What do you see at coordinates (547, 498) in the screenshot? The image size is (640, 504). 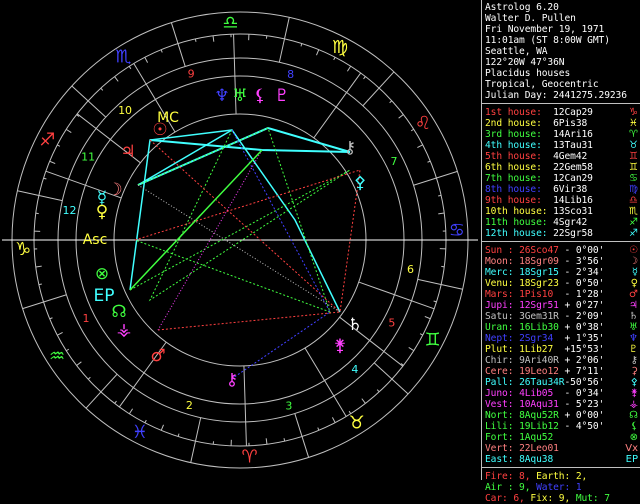 I see `modality-count-line: Car: 6, Fix: 9, Mut: 7` at bounding box center [547, 498].